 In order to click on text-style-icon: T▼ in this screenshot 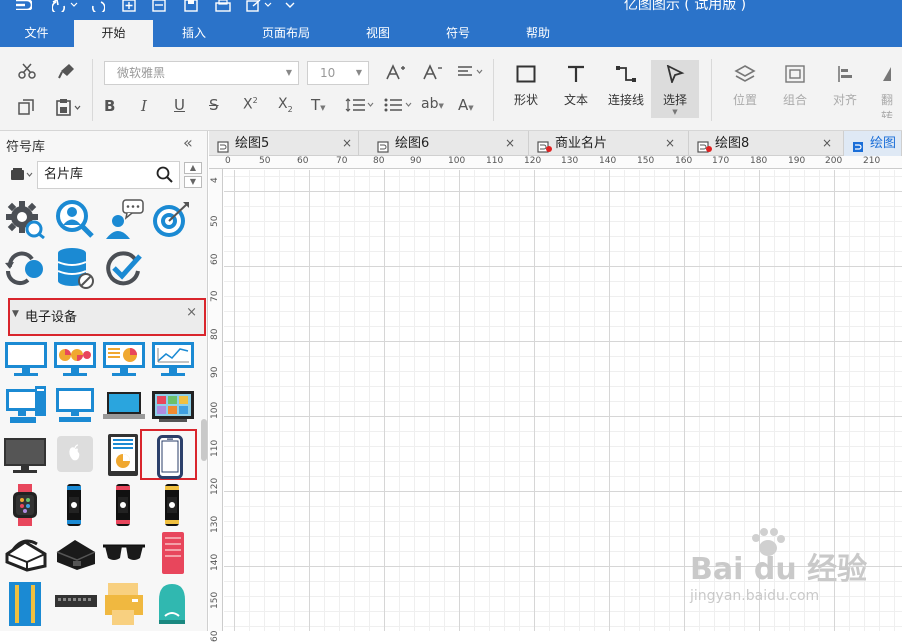, I will do `click(318, 105)`.